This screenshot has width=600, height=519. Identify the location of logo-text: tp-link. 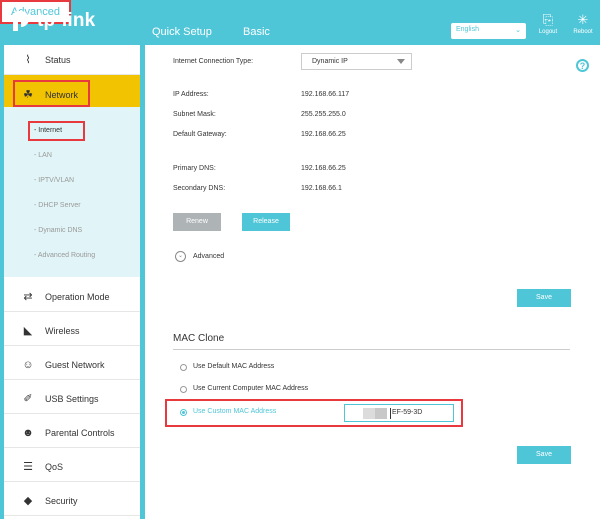
(66, 20).